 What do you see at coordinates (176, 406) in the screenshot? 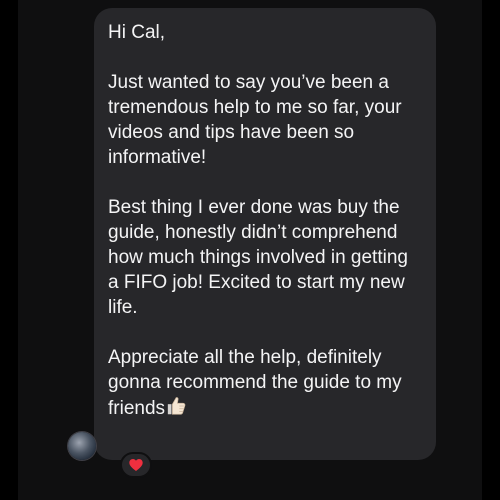
I see `thumbs-up-icon` at bounding box center [176, 406].